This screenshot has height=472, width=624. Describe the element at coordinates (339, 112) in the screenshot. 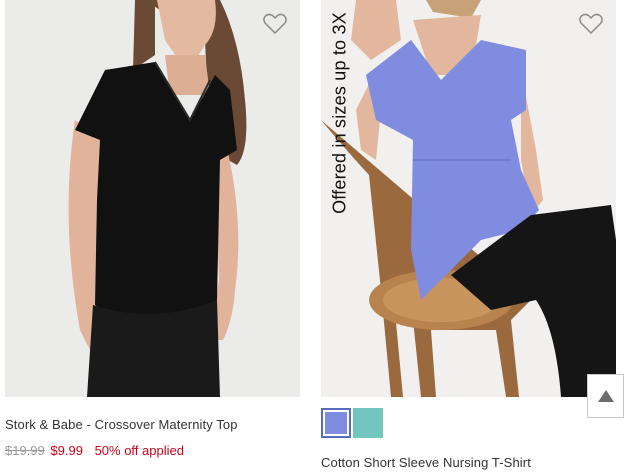

I see `size-availability-badge: Offered in sizes up to 3X` at that location.